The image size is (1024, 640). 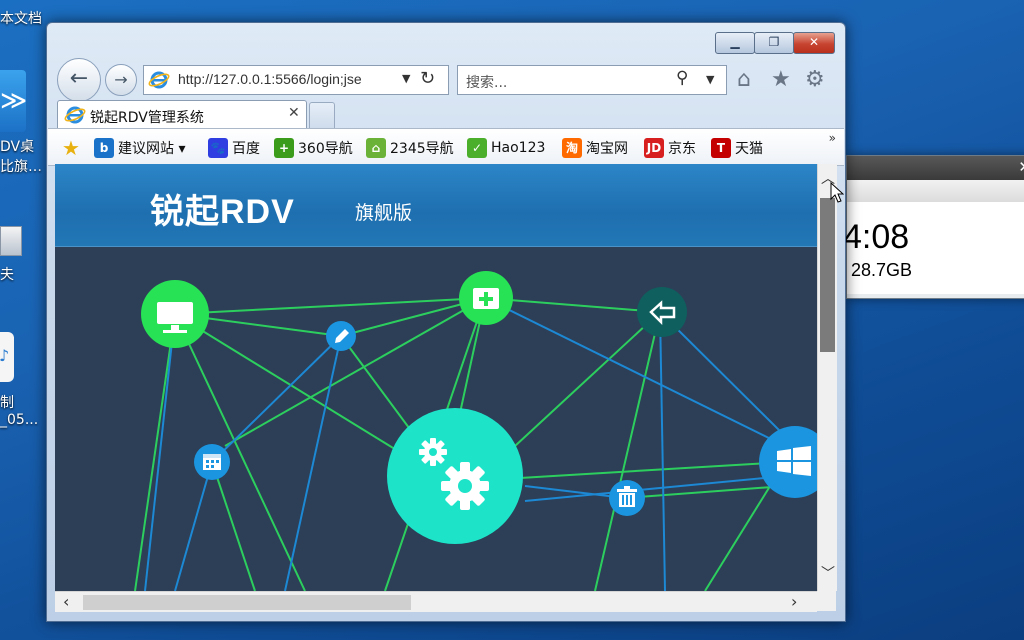 I want to click on rdv-desktop-shortcut: ≫, so click(x=14, y=101).